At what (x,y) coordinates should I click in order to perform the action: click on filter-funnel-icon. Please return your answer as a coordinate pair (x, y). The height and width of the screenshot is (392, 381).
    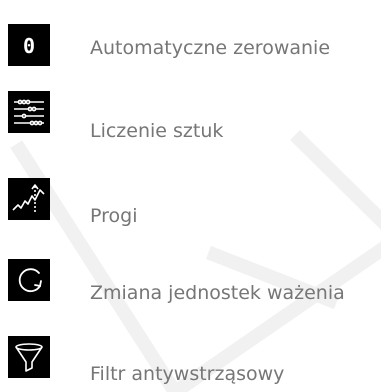
    Looking at the image, I should click on (29, 357).